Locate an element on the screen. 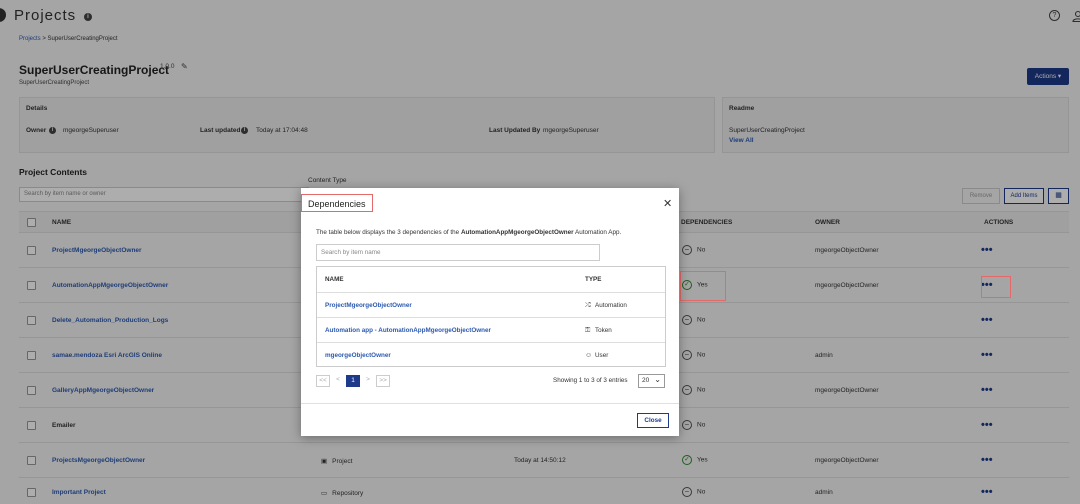 The width and height of the screenshot is (1080, 504). shuffle-icon: ⤮ is located at coordinates (588, 305).